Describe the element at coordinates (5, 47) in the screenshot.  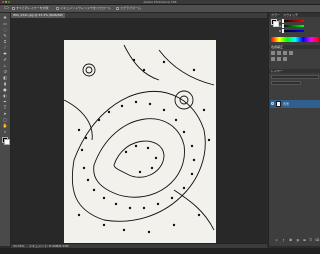
I see `eyedropper-tool-icon: ⁄` at that location.